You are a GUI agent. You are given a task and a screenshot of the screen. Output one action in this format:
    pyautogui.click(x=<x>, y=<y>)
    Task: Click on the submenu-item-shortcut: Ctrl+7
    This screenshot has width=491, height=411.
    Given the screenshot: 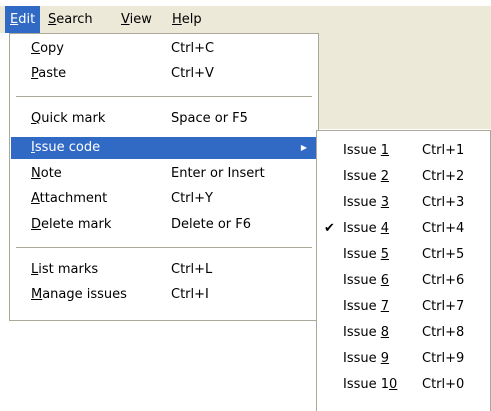 What is the action you would take?
    pyautogui.click(x=443, y=306)
    